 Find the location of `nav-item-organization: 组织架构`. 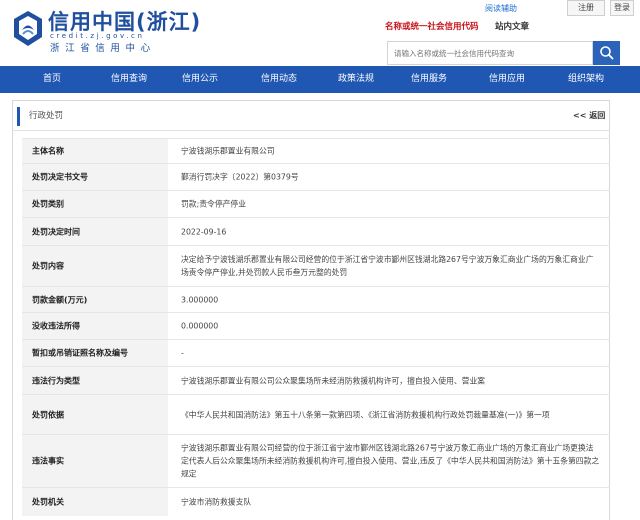

nav-item-organization: 组织架构 is located at coordinates (586, 79).